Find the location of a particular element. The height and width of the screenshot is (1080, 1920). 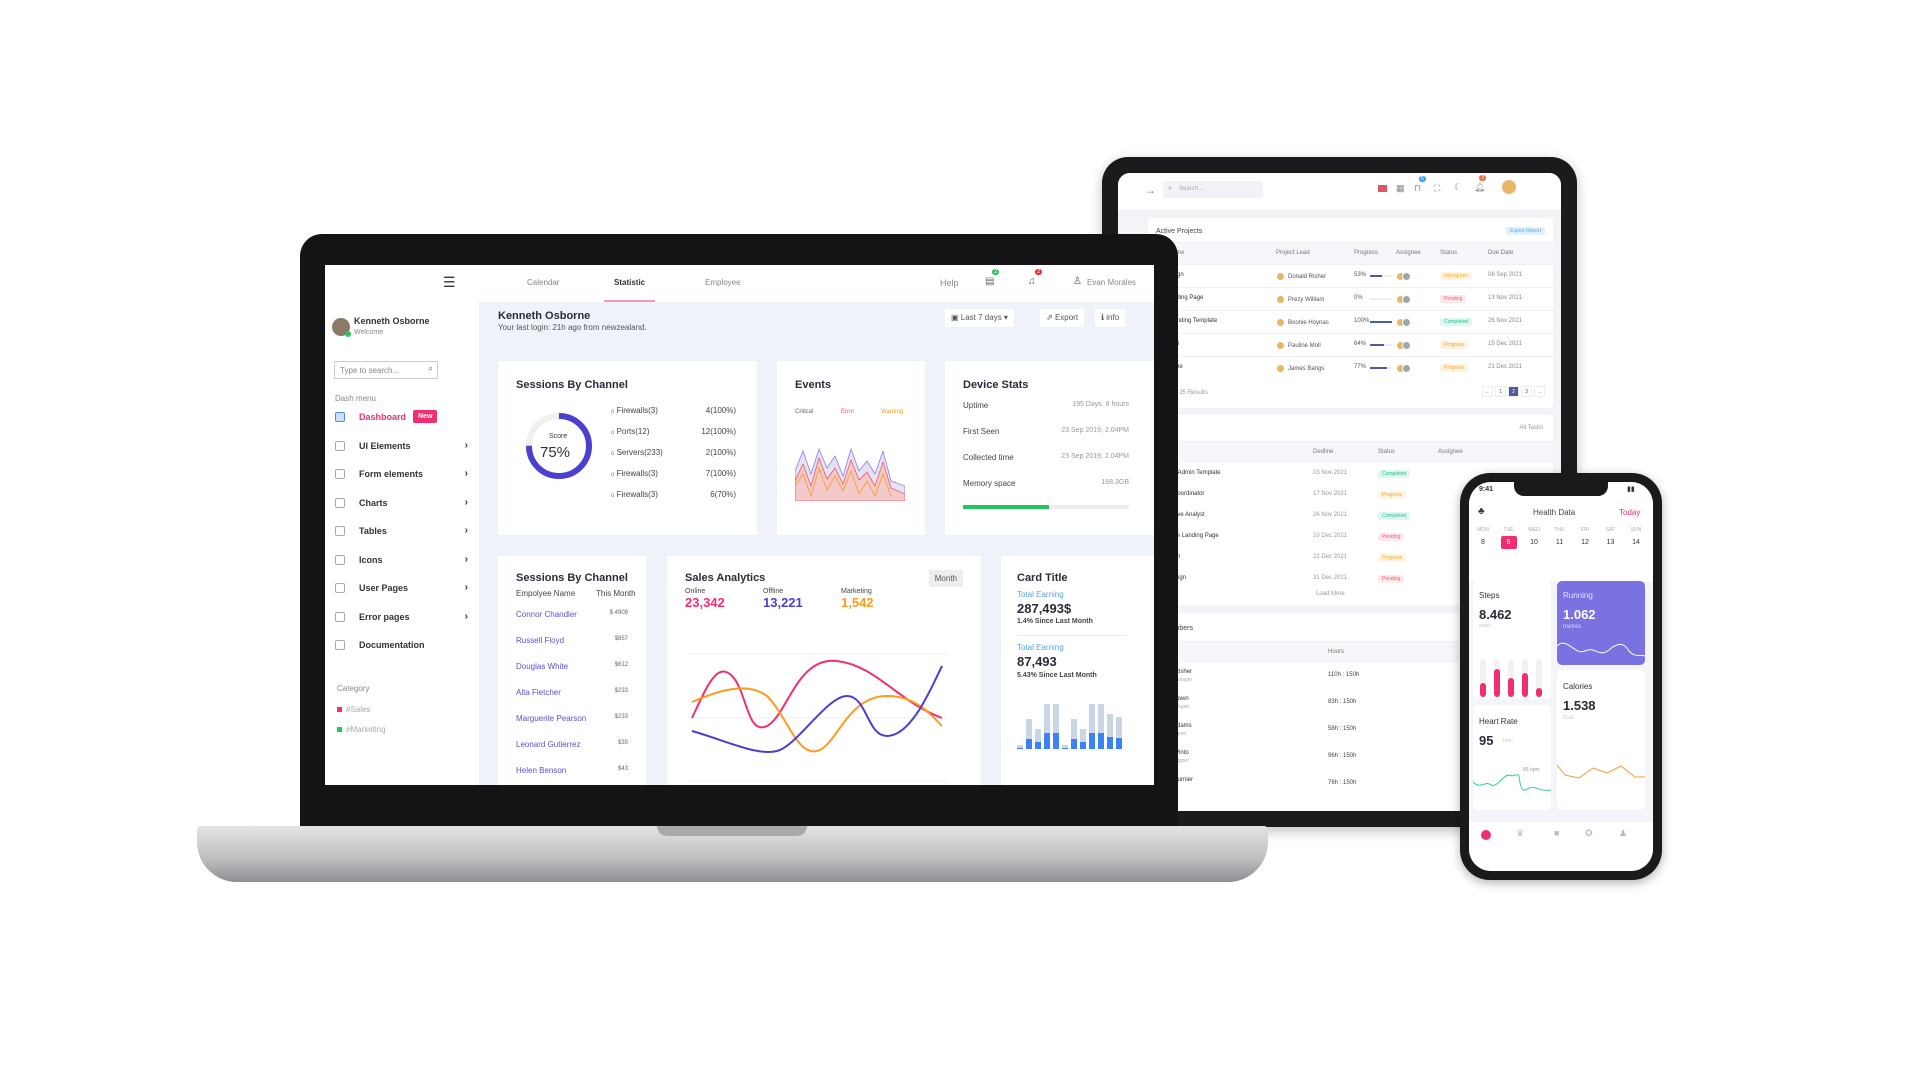

load-more-link: Load More is located at coordinates (1330, 594).